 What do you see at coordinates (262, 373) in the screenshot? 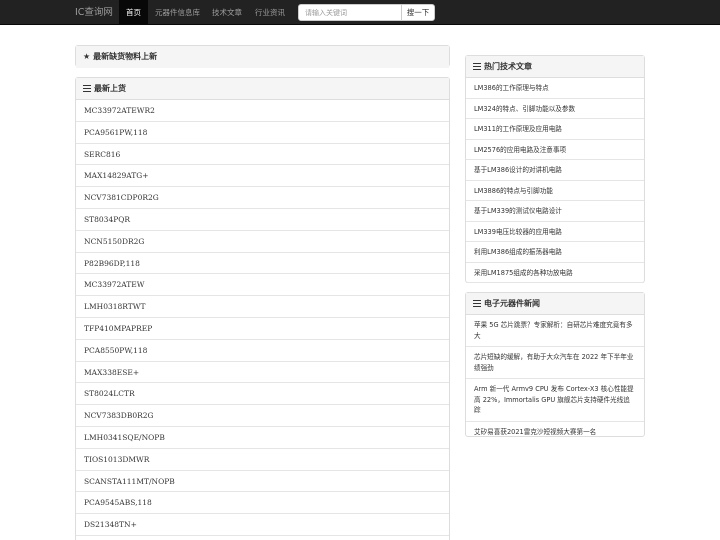
I see `part-list-item: MAX338ESE+` at bounding box center [262, 373].